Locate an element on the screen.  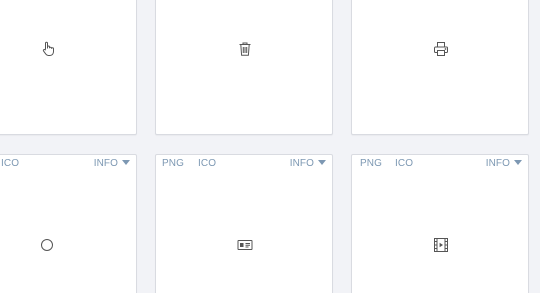
trash-icon is located at coordinates (245, 49).